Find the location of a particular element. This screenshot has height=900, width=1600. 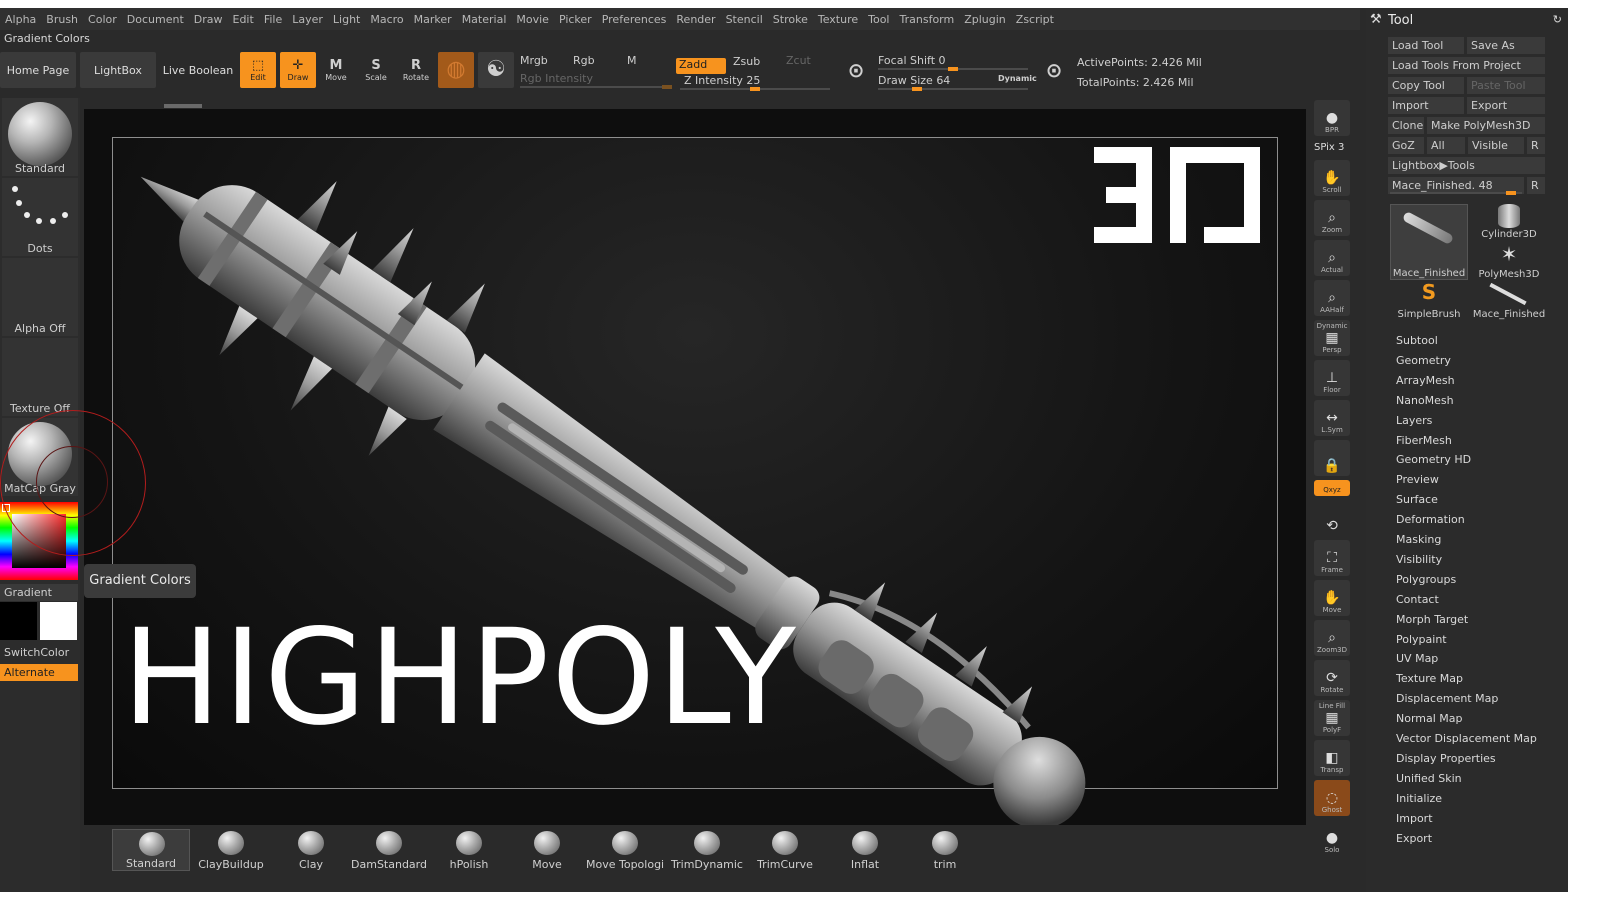

polymesh3d-thumbnail: ✶ PolyMesh3D is located at coordinates (1509, 261).